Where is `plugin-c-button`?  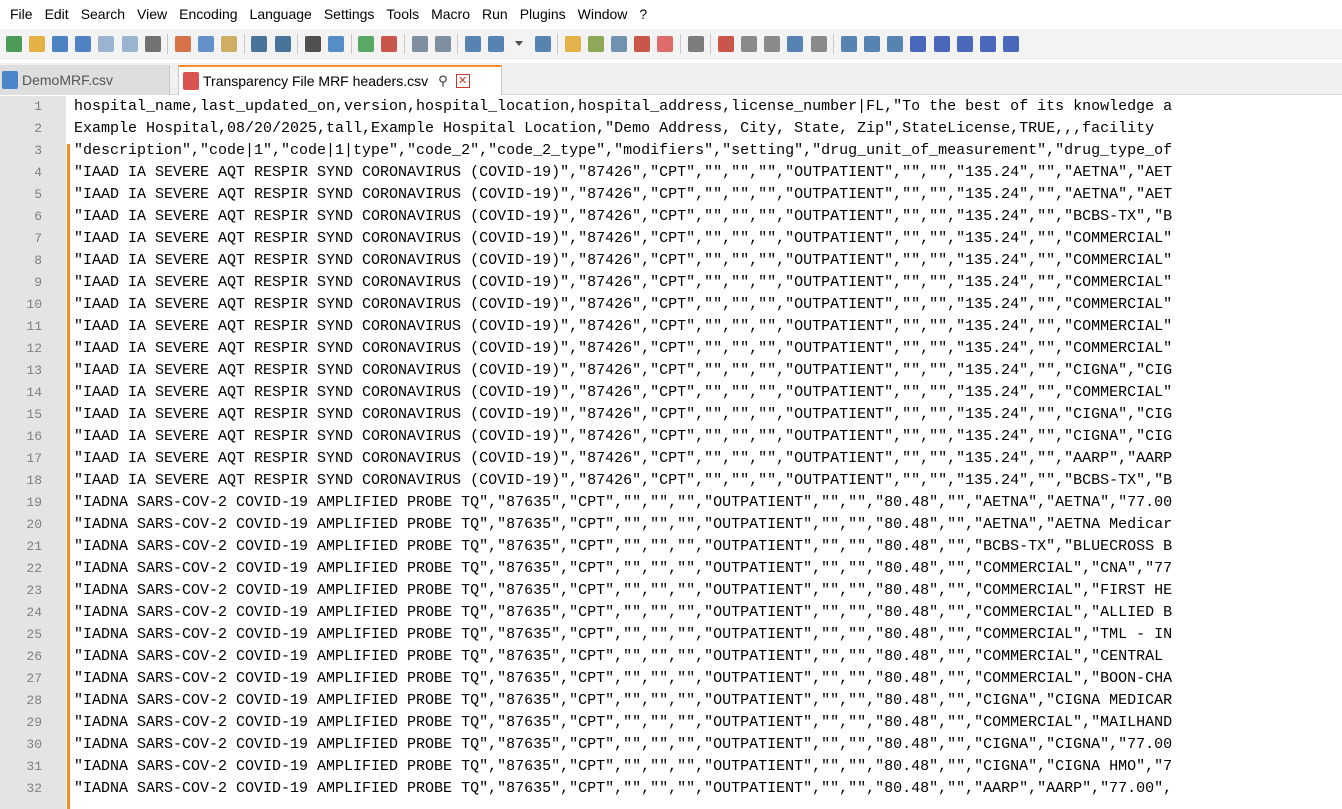 plugin-c-button is located at coordinates (895, 44).